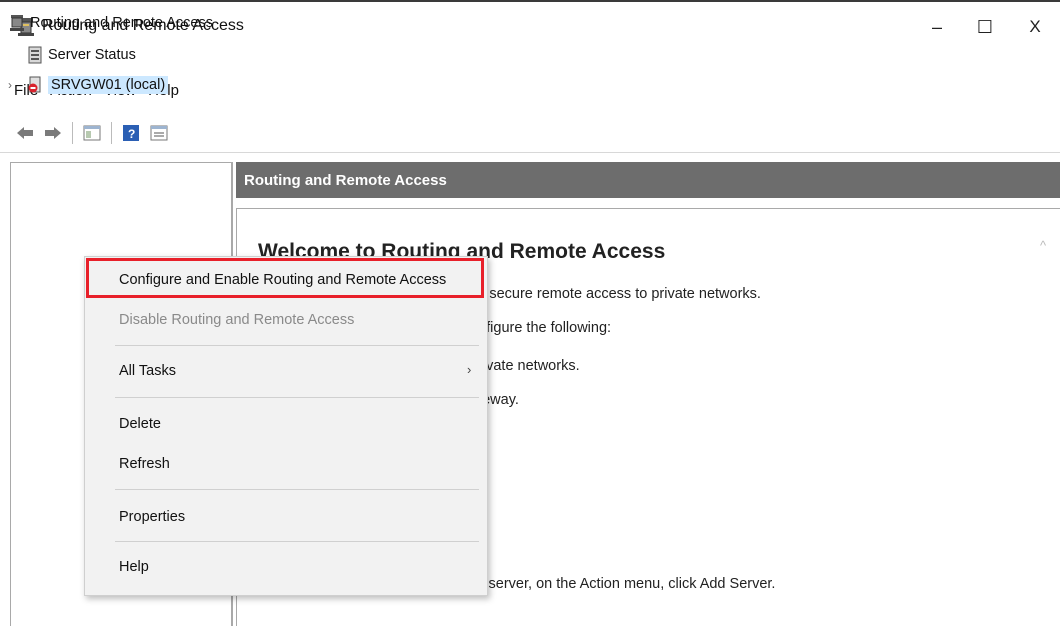 The width and height of the screenshot is (1060, 626). Describe the element at coordinates (140, 424) in the screenshot. I see `menu-item-delete: Delete` at that location.